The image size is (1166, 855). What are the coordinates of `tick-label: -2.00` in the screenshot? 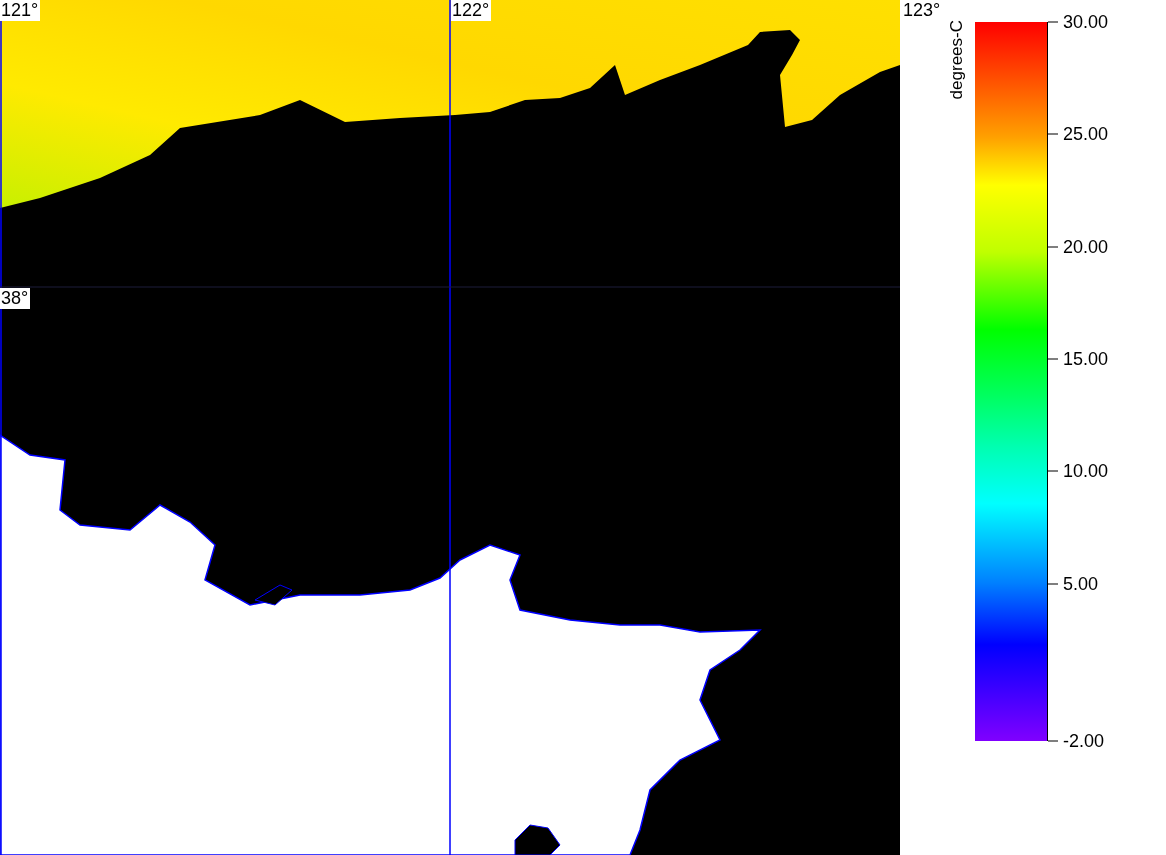 It's located at (1084, 741).